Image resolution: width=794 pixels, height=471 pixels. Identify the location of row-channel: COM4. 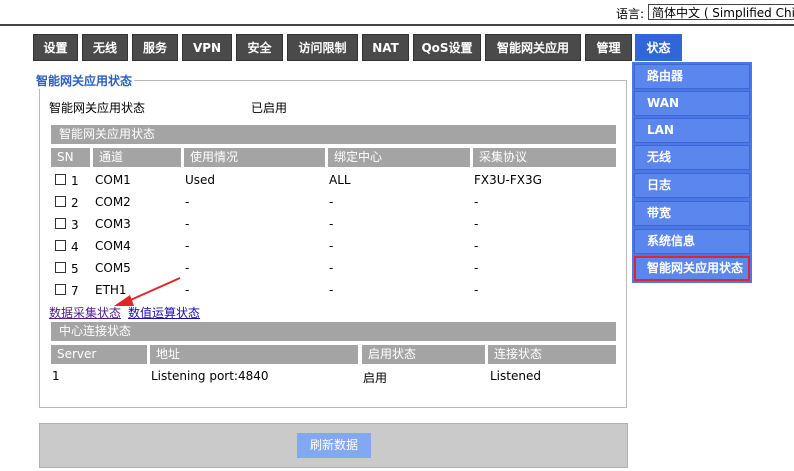
(113, 246).